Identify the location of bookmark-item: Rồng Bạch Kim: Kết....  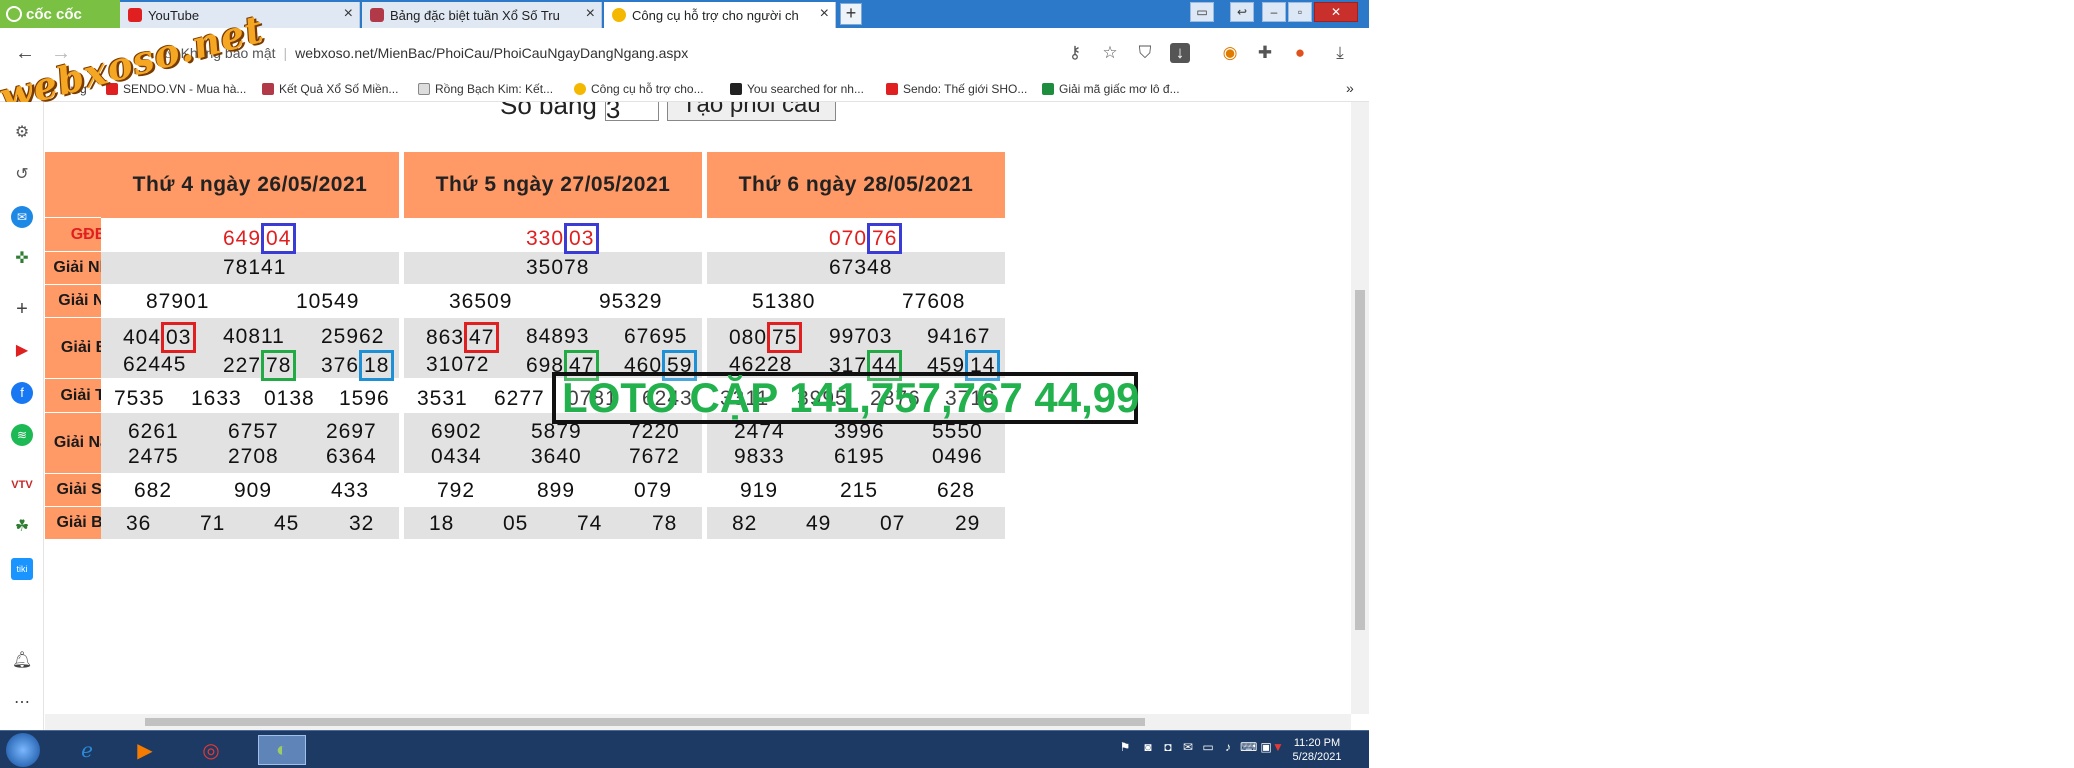
(485, 89).